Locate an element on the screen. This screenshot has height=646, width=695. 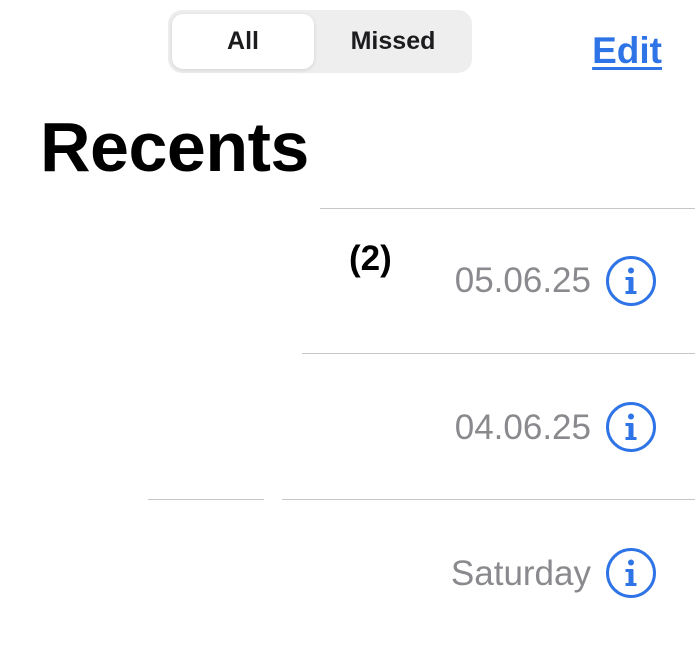
call-count: (2) is located at coordinates (370, 258).